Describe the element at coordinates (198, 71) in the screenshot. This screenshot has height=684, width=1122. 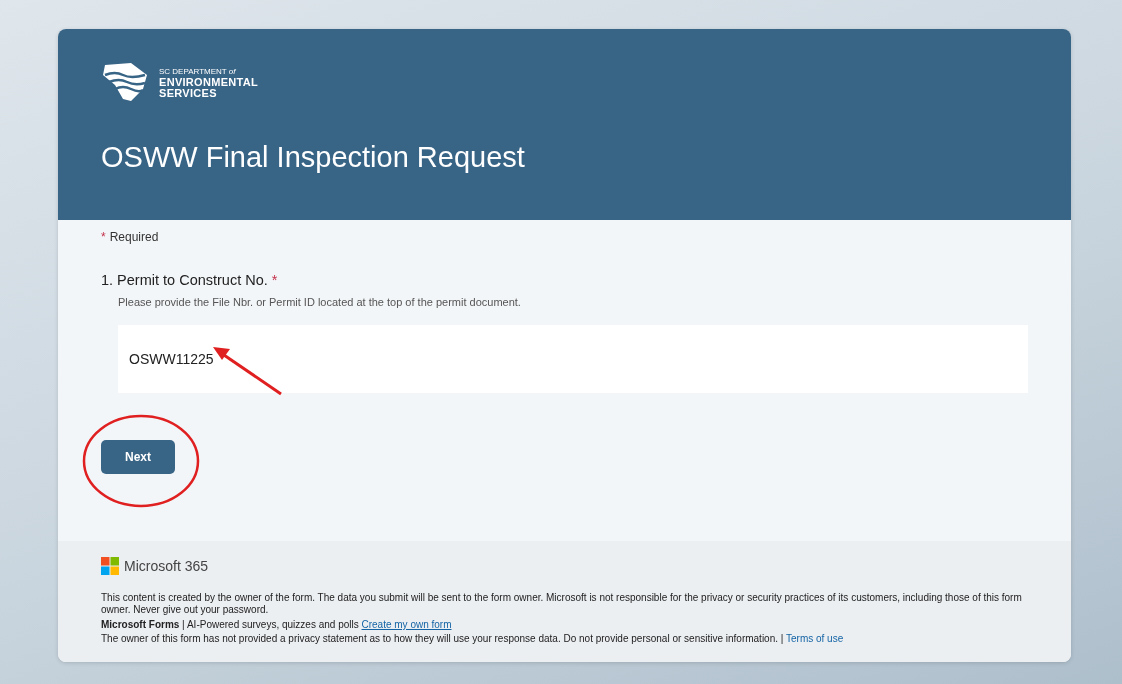
I see `department-name: SC DEPARTMENT of` at that location.